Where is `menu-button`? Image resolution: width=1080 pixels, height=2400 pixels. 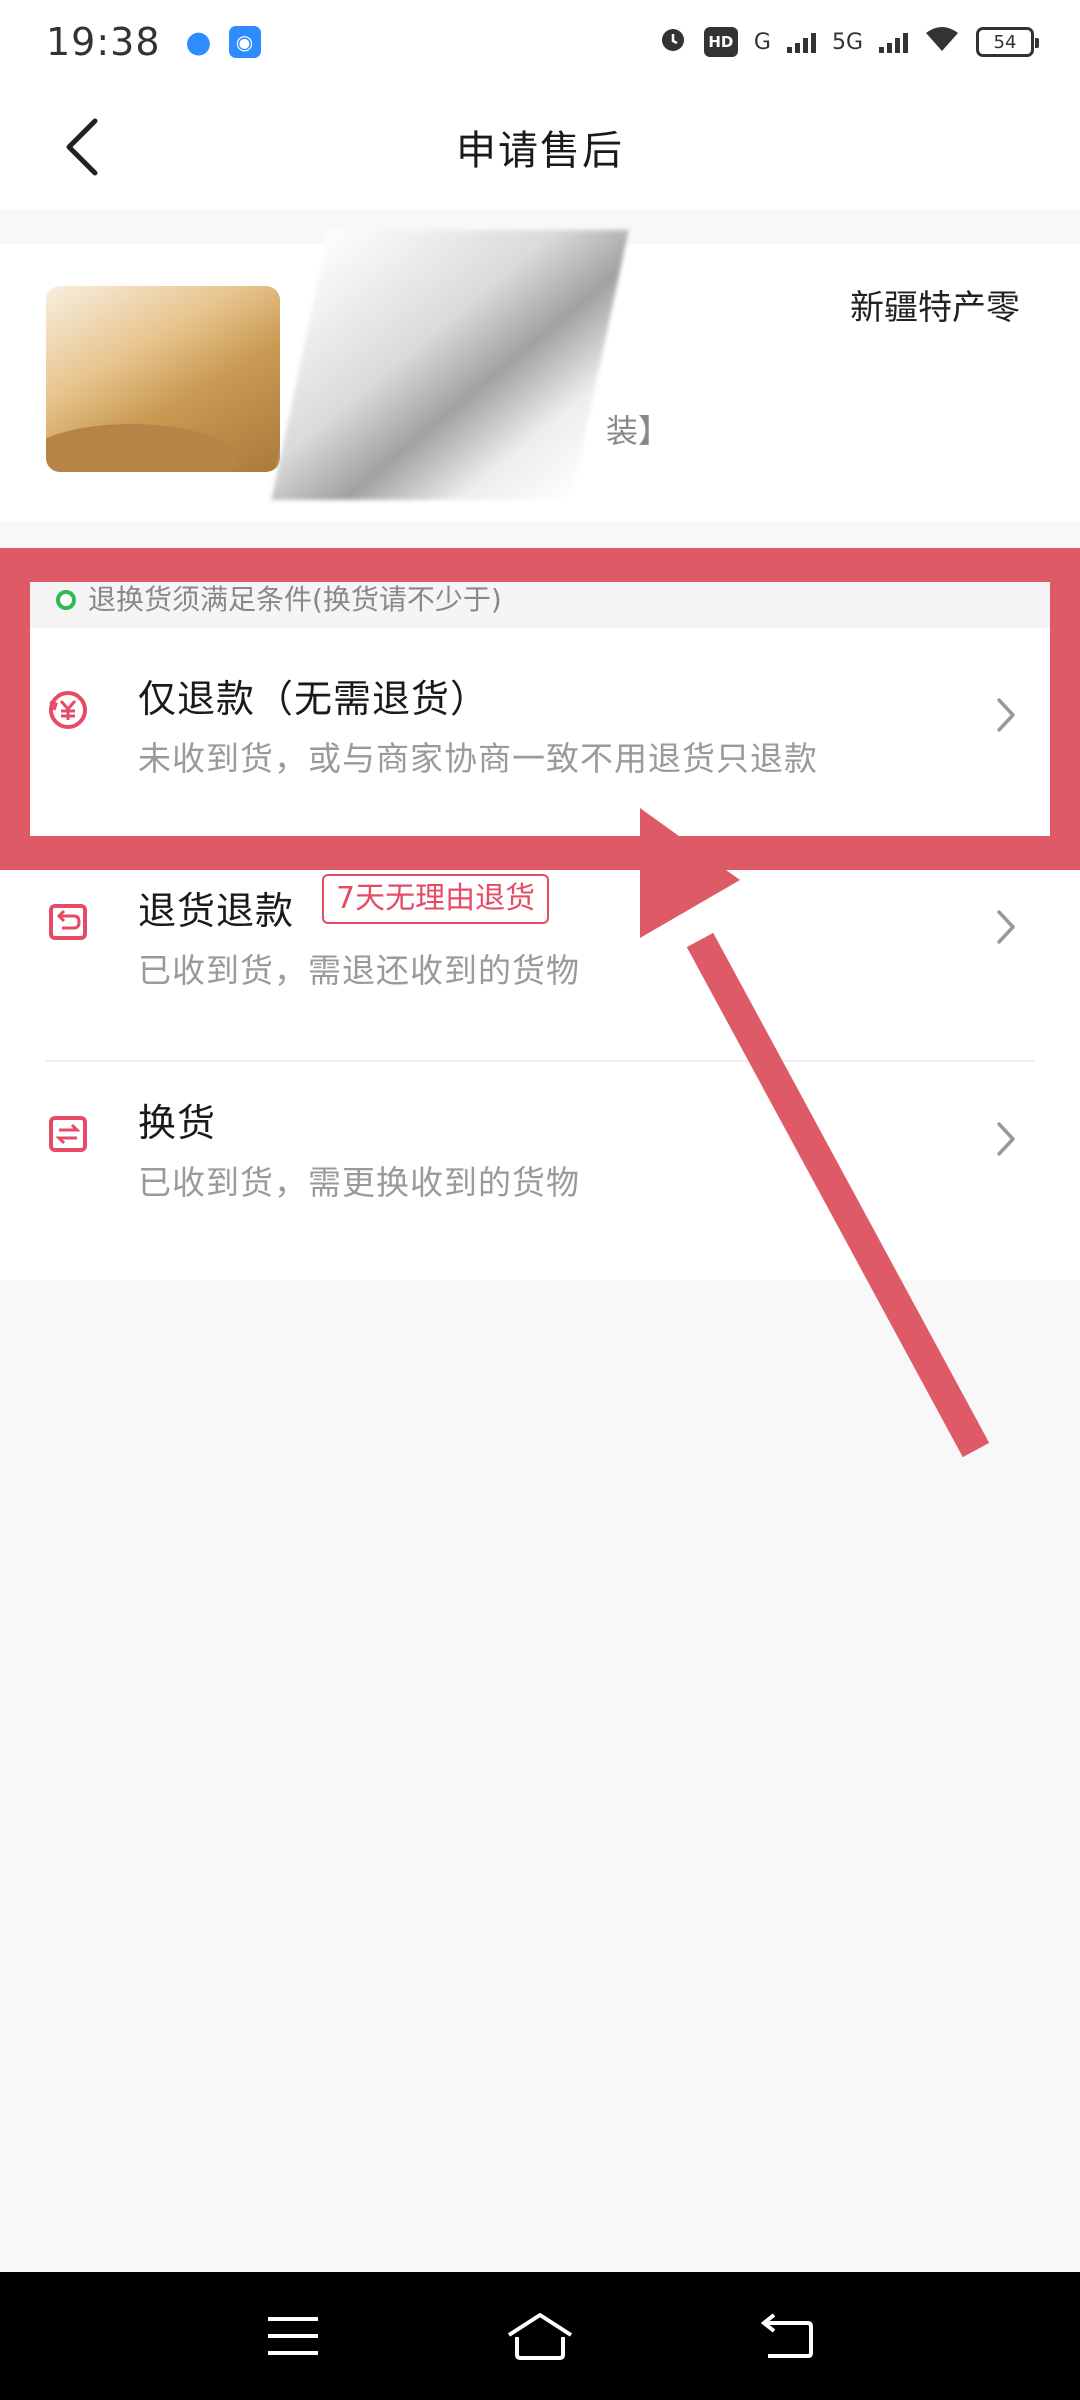
menu-button is located at coordinates (293, 2336).